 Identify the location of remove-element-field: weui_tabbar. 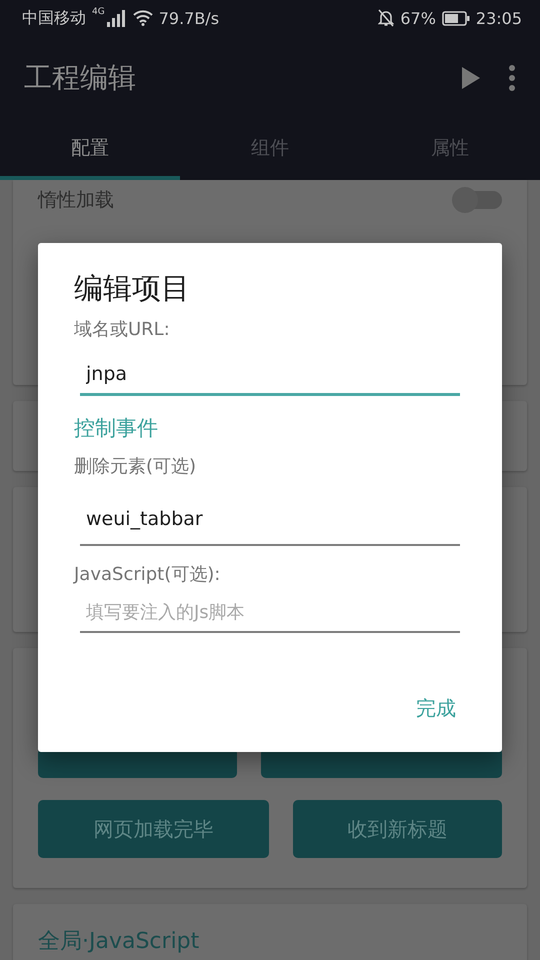
(270, 522).